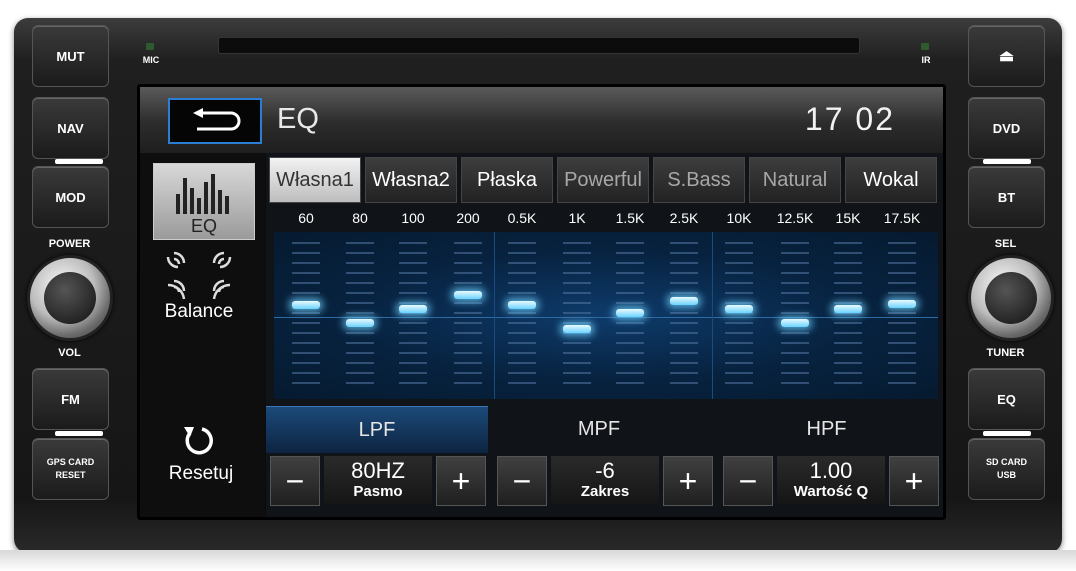  What do you see at coordinates (204, 201) in the screenshot?
I see `eq-mode-button: EQ` at bounding box center [204, 201].